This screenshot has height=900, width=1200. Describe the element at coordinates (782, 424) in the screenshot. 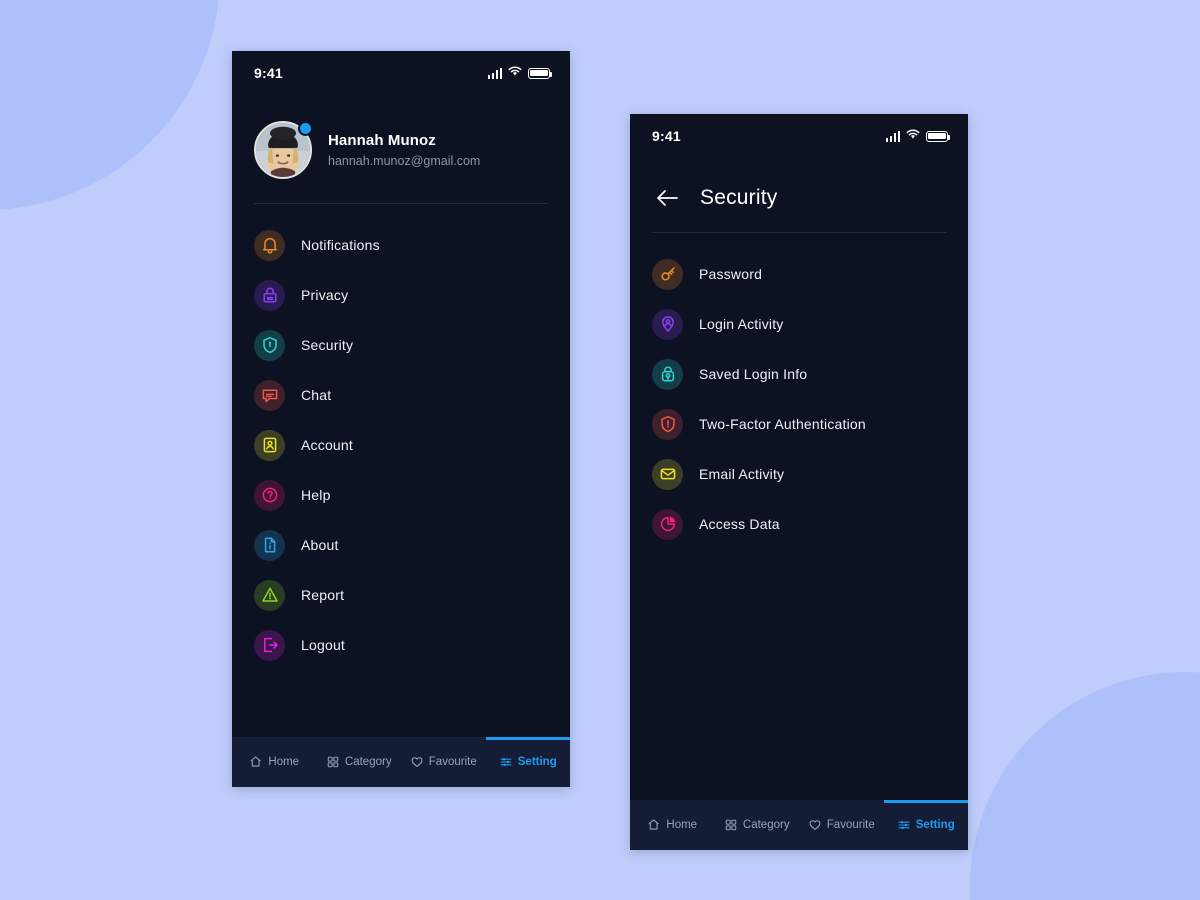

I see `menu-item-label: Two-Factor Authentication` at that location.